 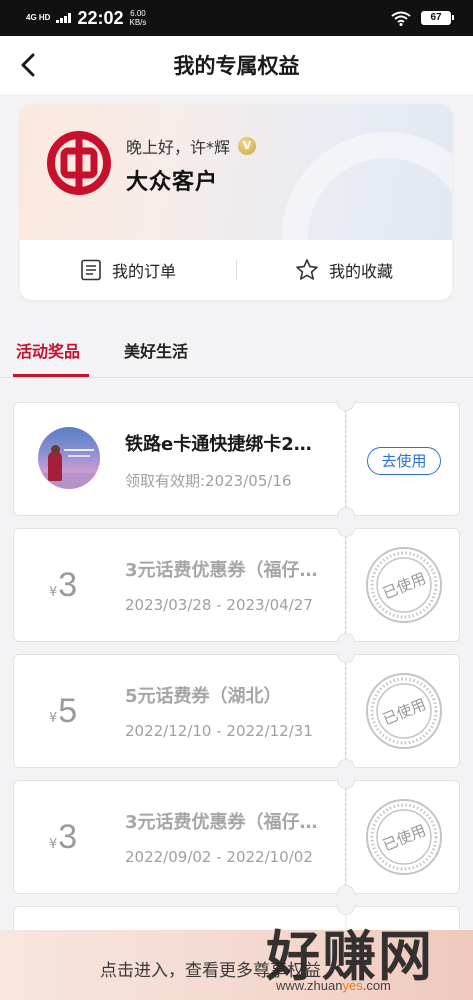 I want to click on battery-icon: 67, so click(x=437, y=18).